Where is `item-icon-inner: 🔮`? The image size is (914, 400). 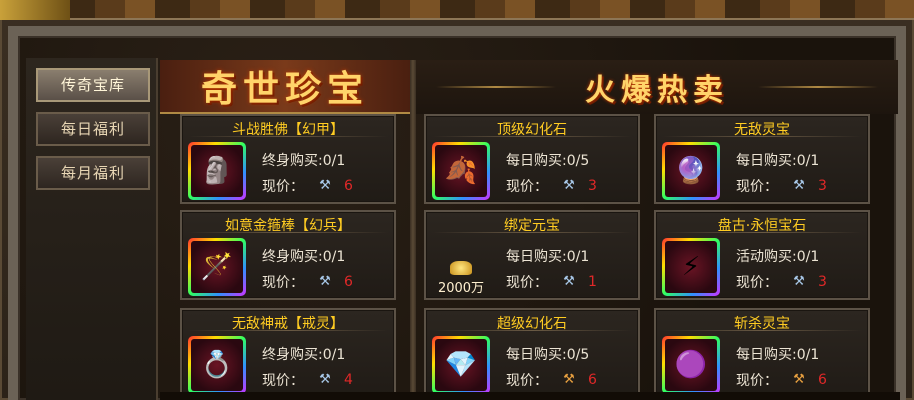
item-icon-inner: 🔮 is located at coordinates (691, 171).